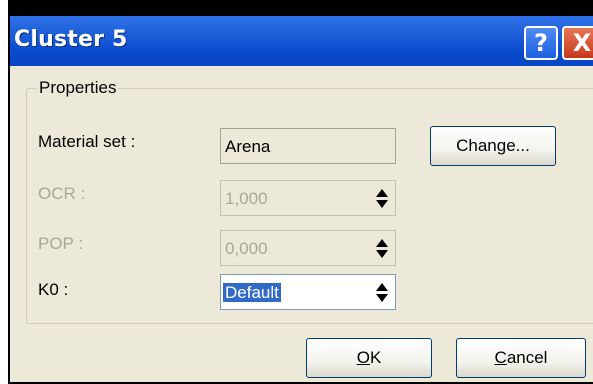  I want to click on ok-button: OK, so click(369, 358).